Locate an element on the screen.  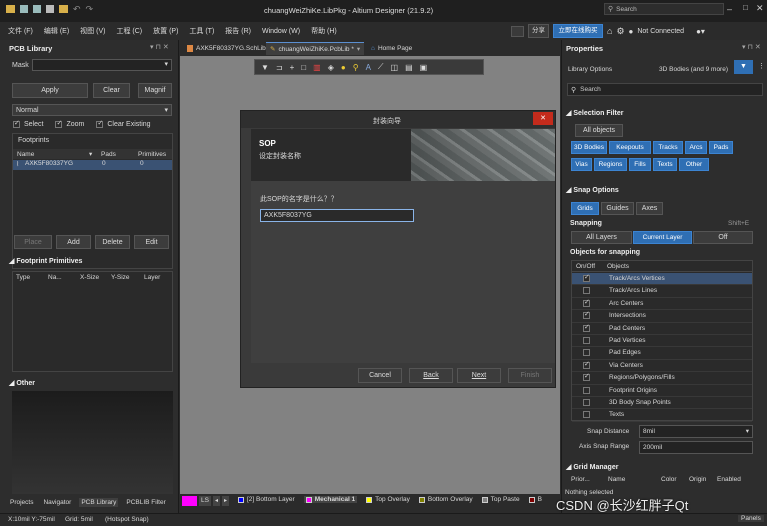
connection-status: Not Connected is located at coordinates (660, 31).